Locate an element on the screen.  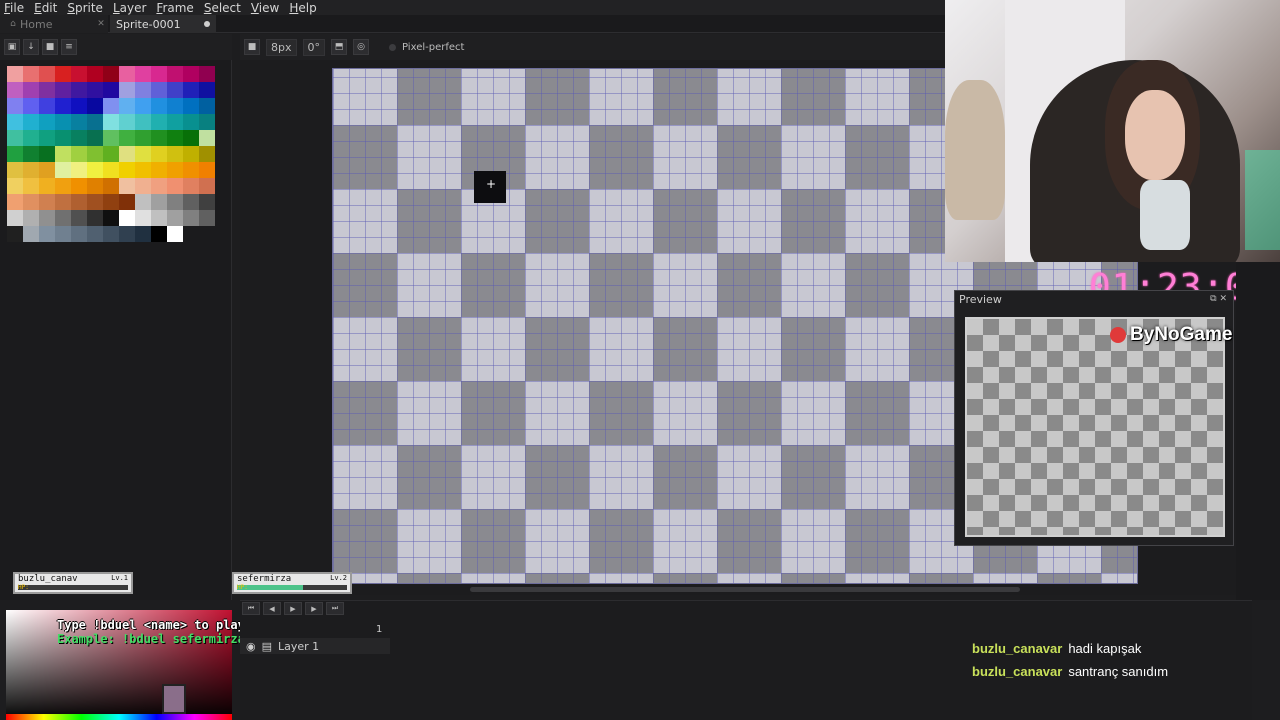
frame-number: 1 is located at coordinates (379, 629).